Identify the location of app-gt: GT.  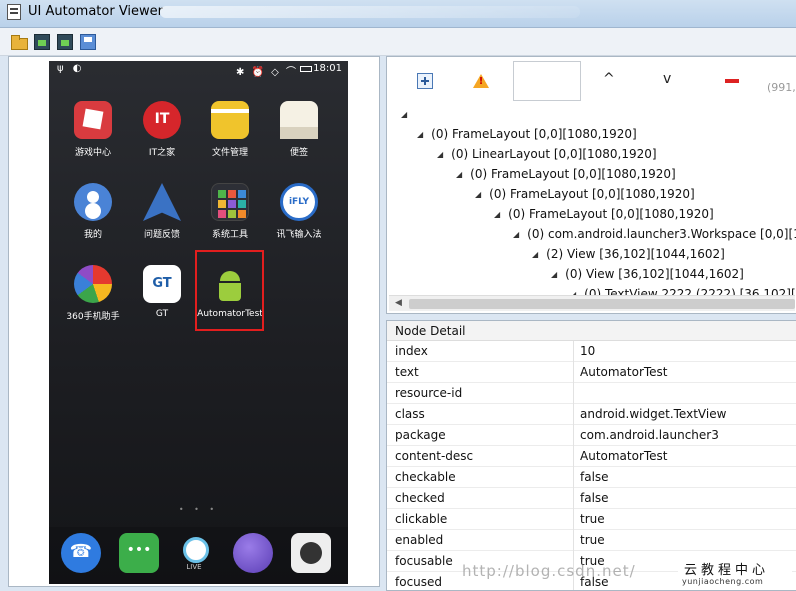
(162, 292).